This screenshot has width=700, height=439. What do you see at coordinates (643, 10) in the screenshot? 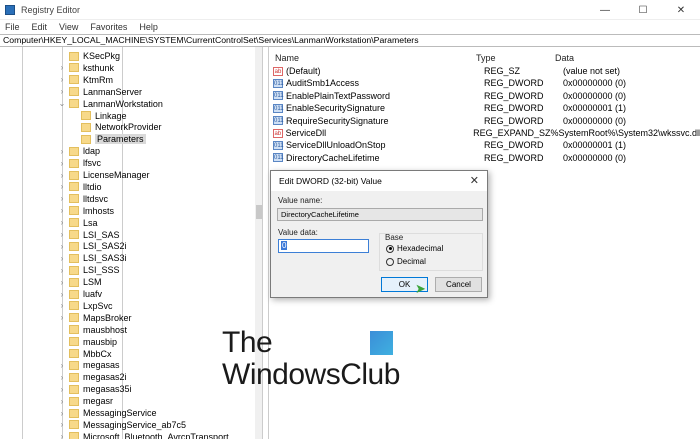
I see `maximize-button: ☐` at bounding box center [643, 10].